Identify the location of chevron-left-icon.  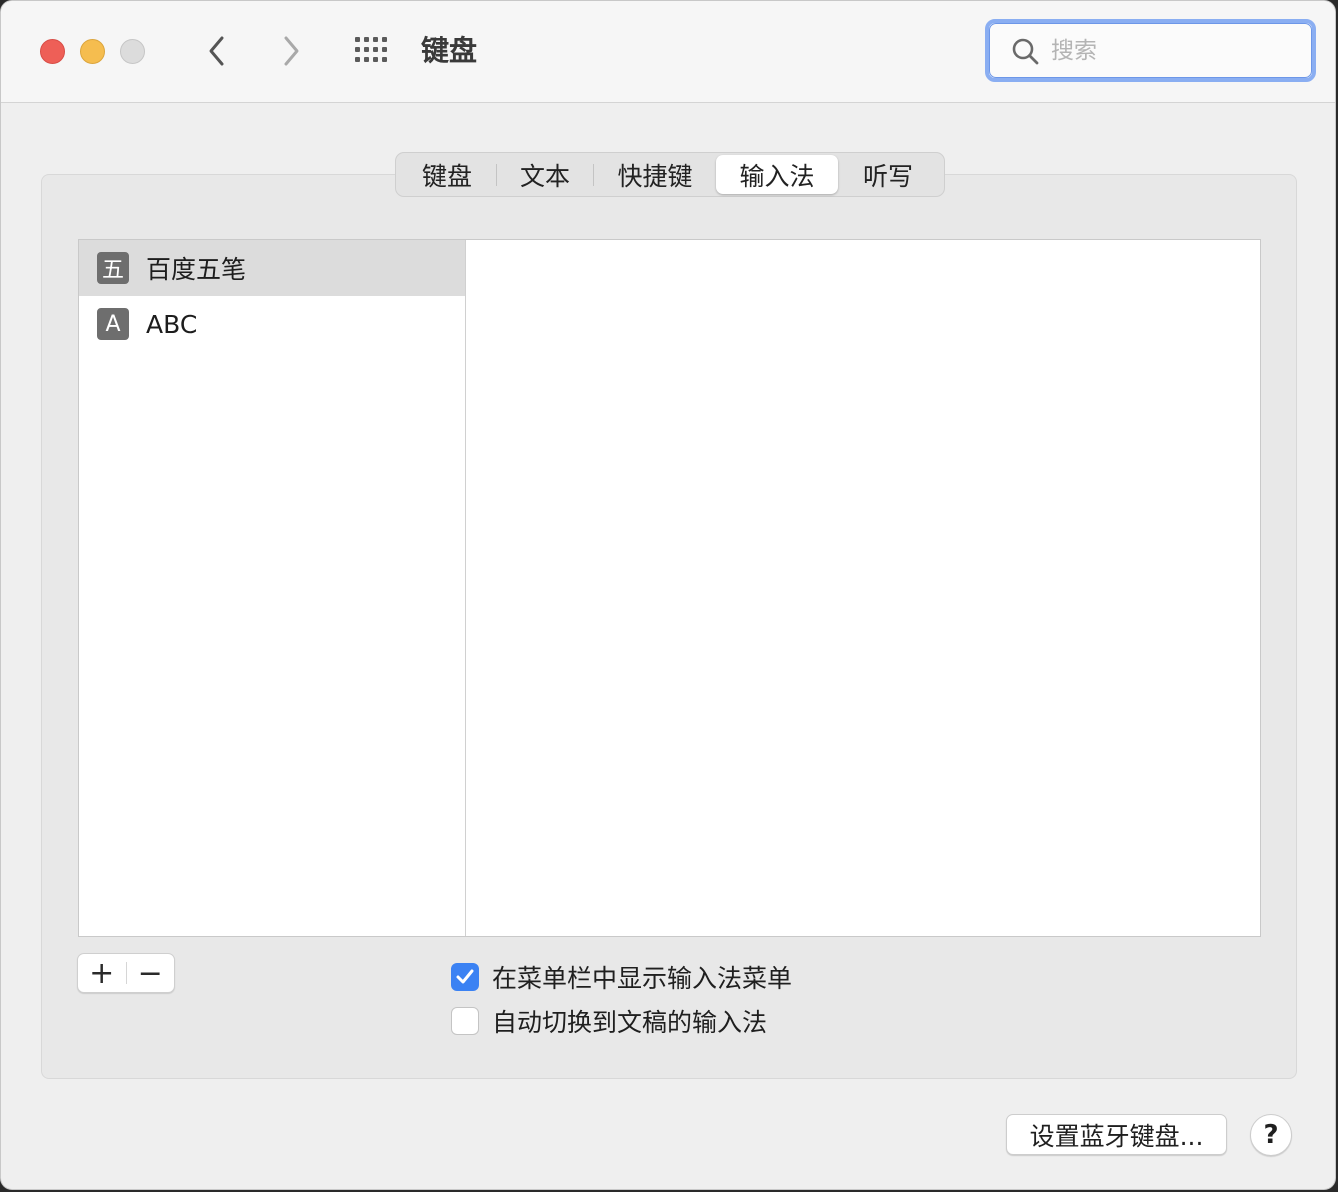
(216, 51).